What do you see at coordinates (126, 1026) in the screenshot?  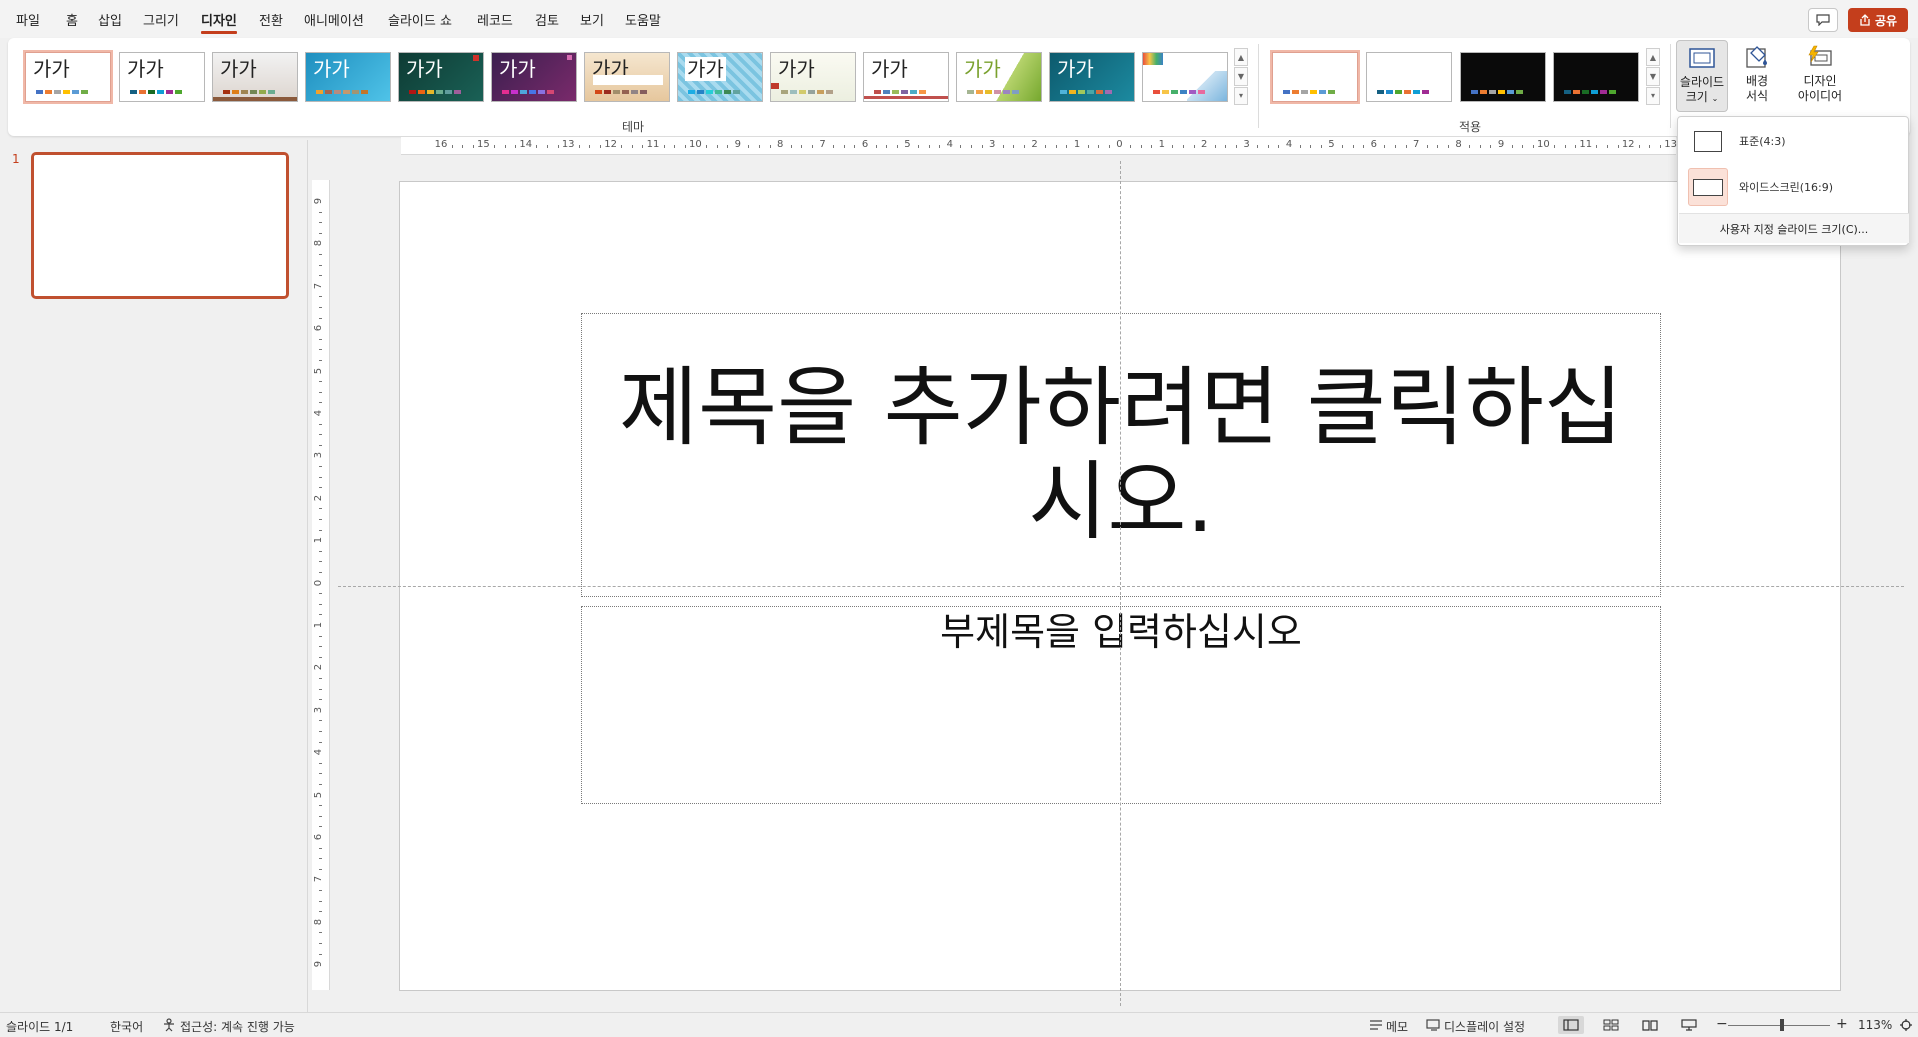 I see `language-indicator: 한국어` at bounding box center [126, 1026].